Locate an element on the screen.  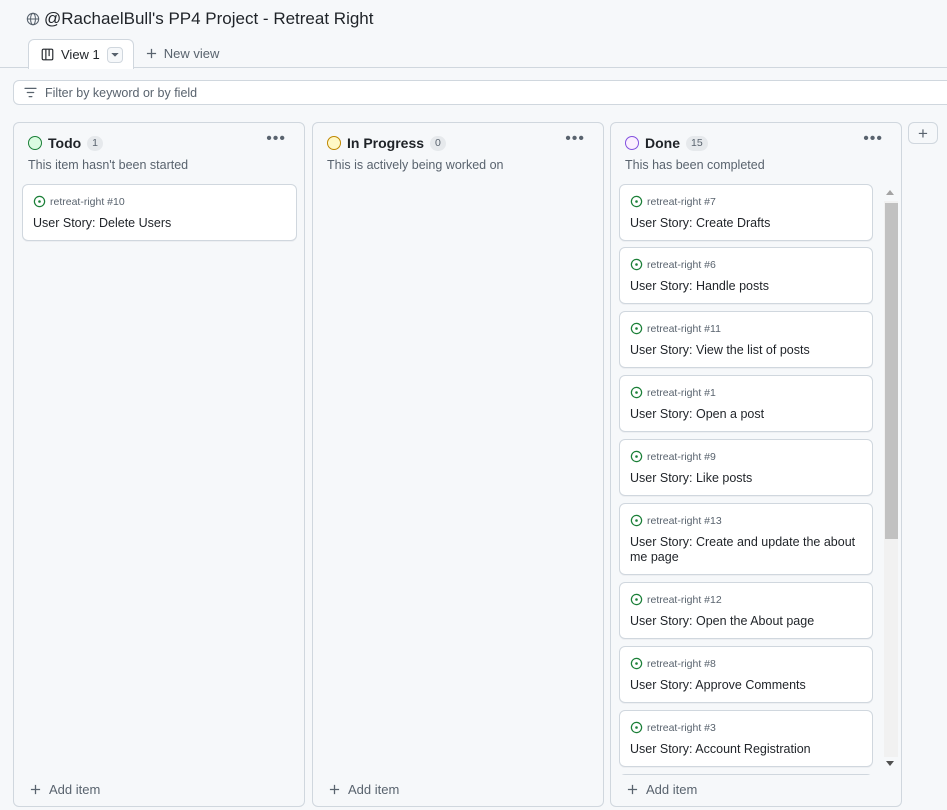
tab-view-1: View 1 is located at coordinates (81, 54).